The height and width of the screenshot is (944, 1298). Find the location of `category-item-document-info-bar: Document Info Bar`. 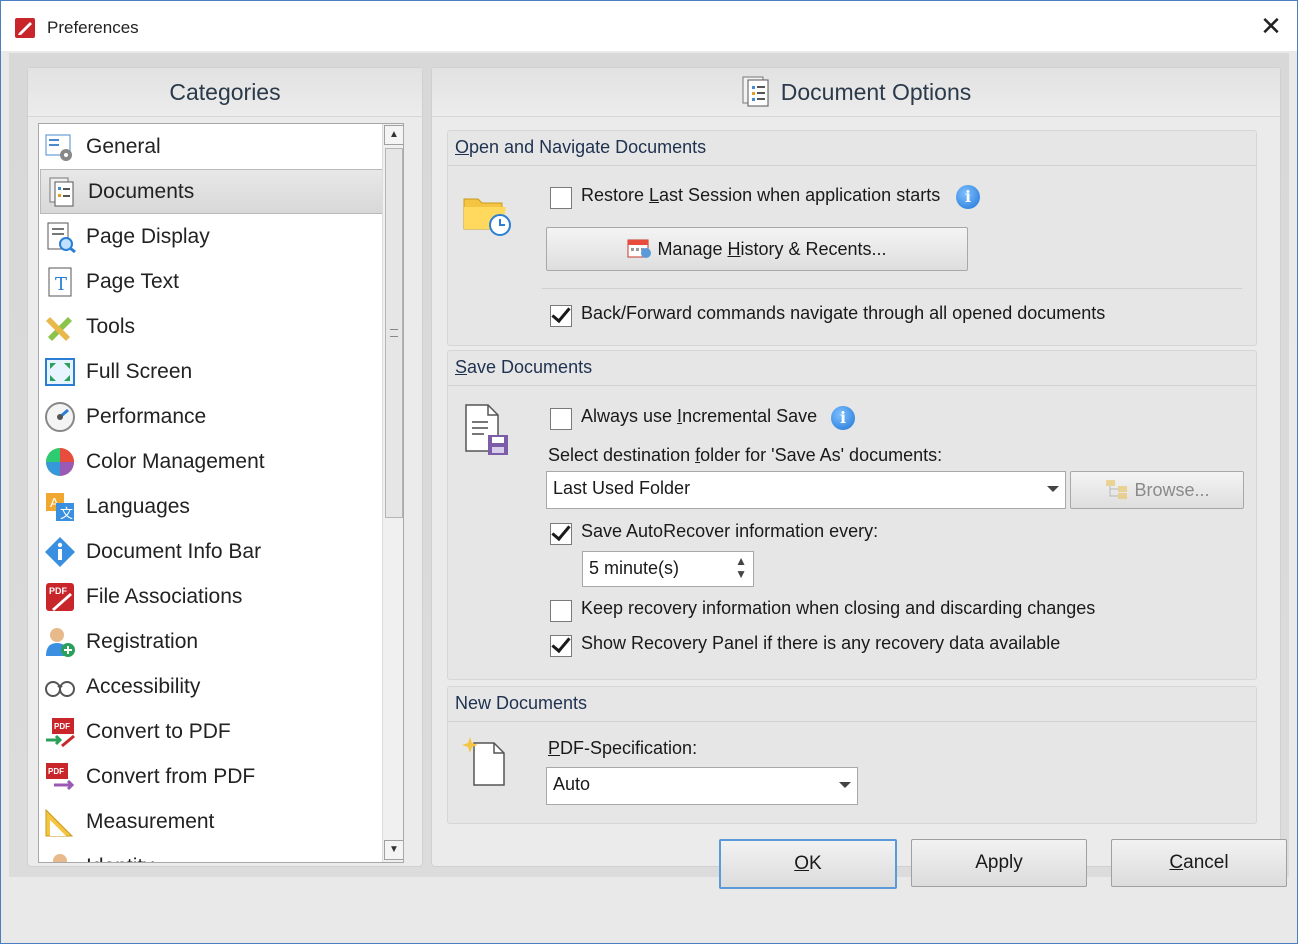

category-item-document-info-bar: Document Info Bar is located at coordinates (214, 551).